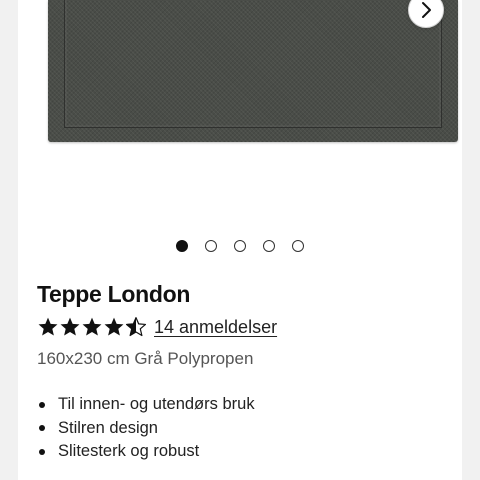 This screenshot has height=480, width=480. Describe the element at coordinates (215, 327) in the screenshot. I see `reviews-link: 14 anmeldelser` at that location.